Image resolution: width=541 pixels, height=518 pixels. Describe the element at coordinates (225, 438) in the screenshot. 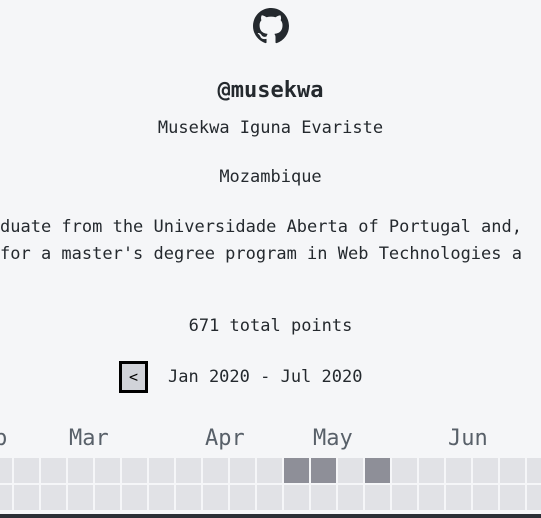

I see `month-label: Apr` at that location.